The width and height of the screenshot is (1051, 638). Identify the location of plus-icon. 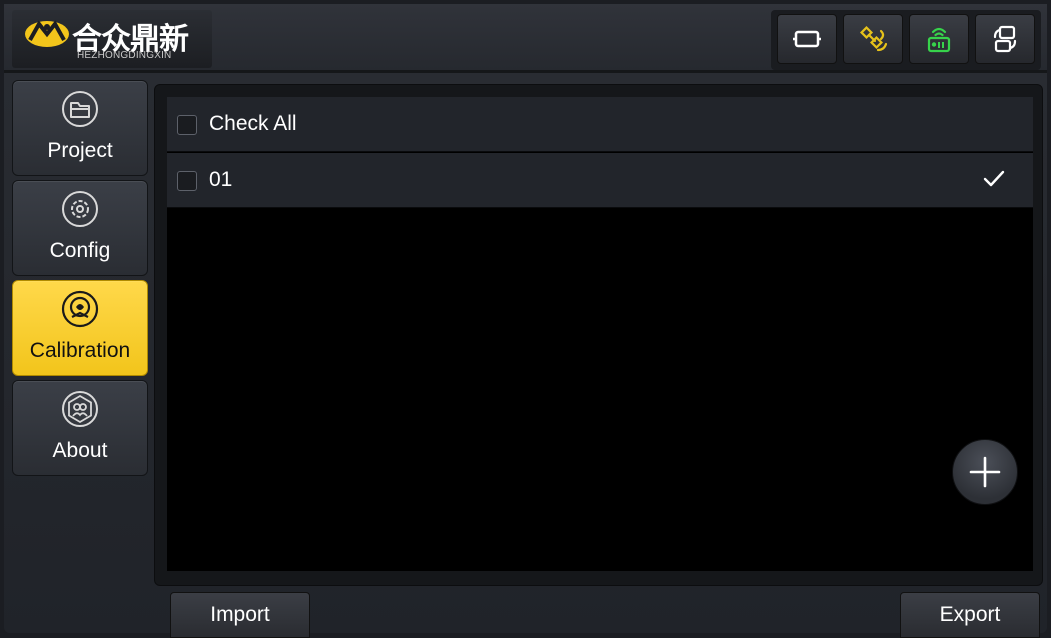
(985, 472).